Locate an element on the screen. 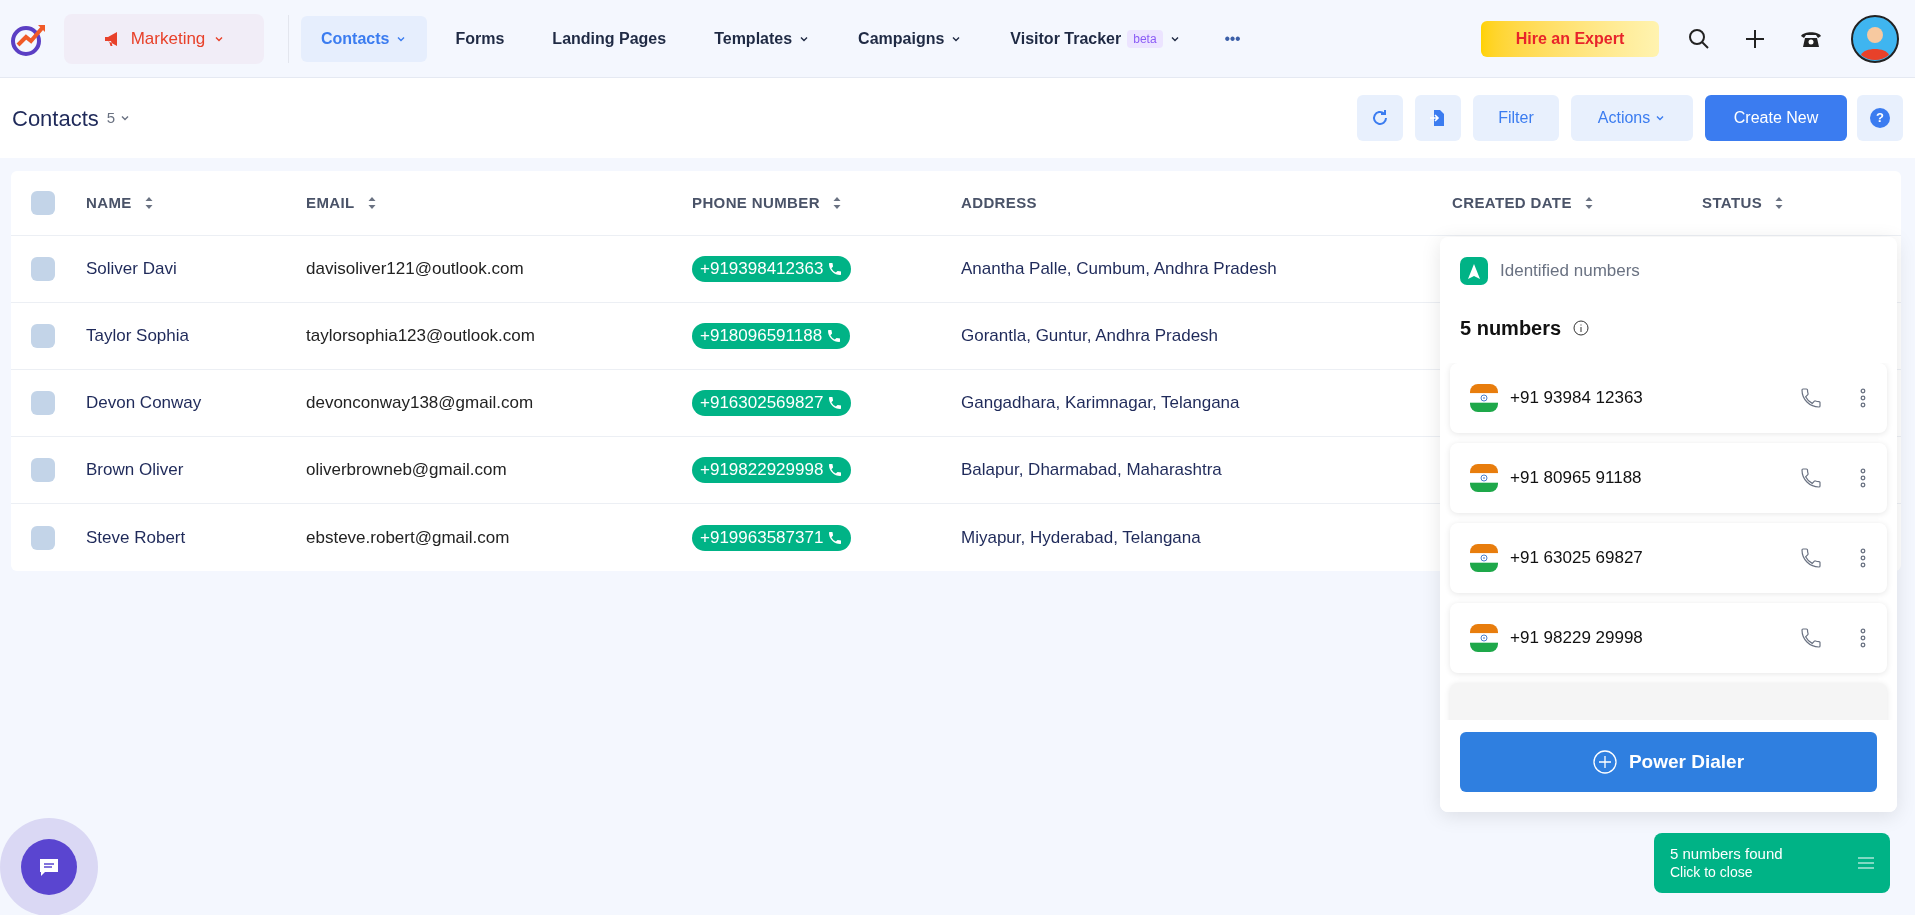  contact-email: devonconway138@gmail.com is located at coordinates (420, 403).